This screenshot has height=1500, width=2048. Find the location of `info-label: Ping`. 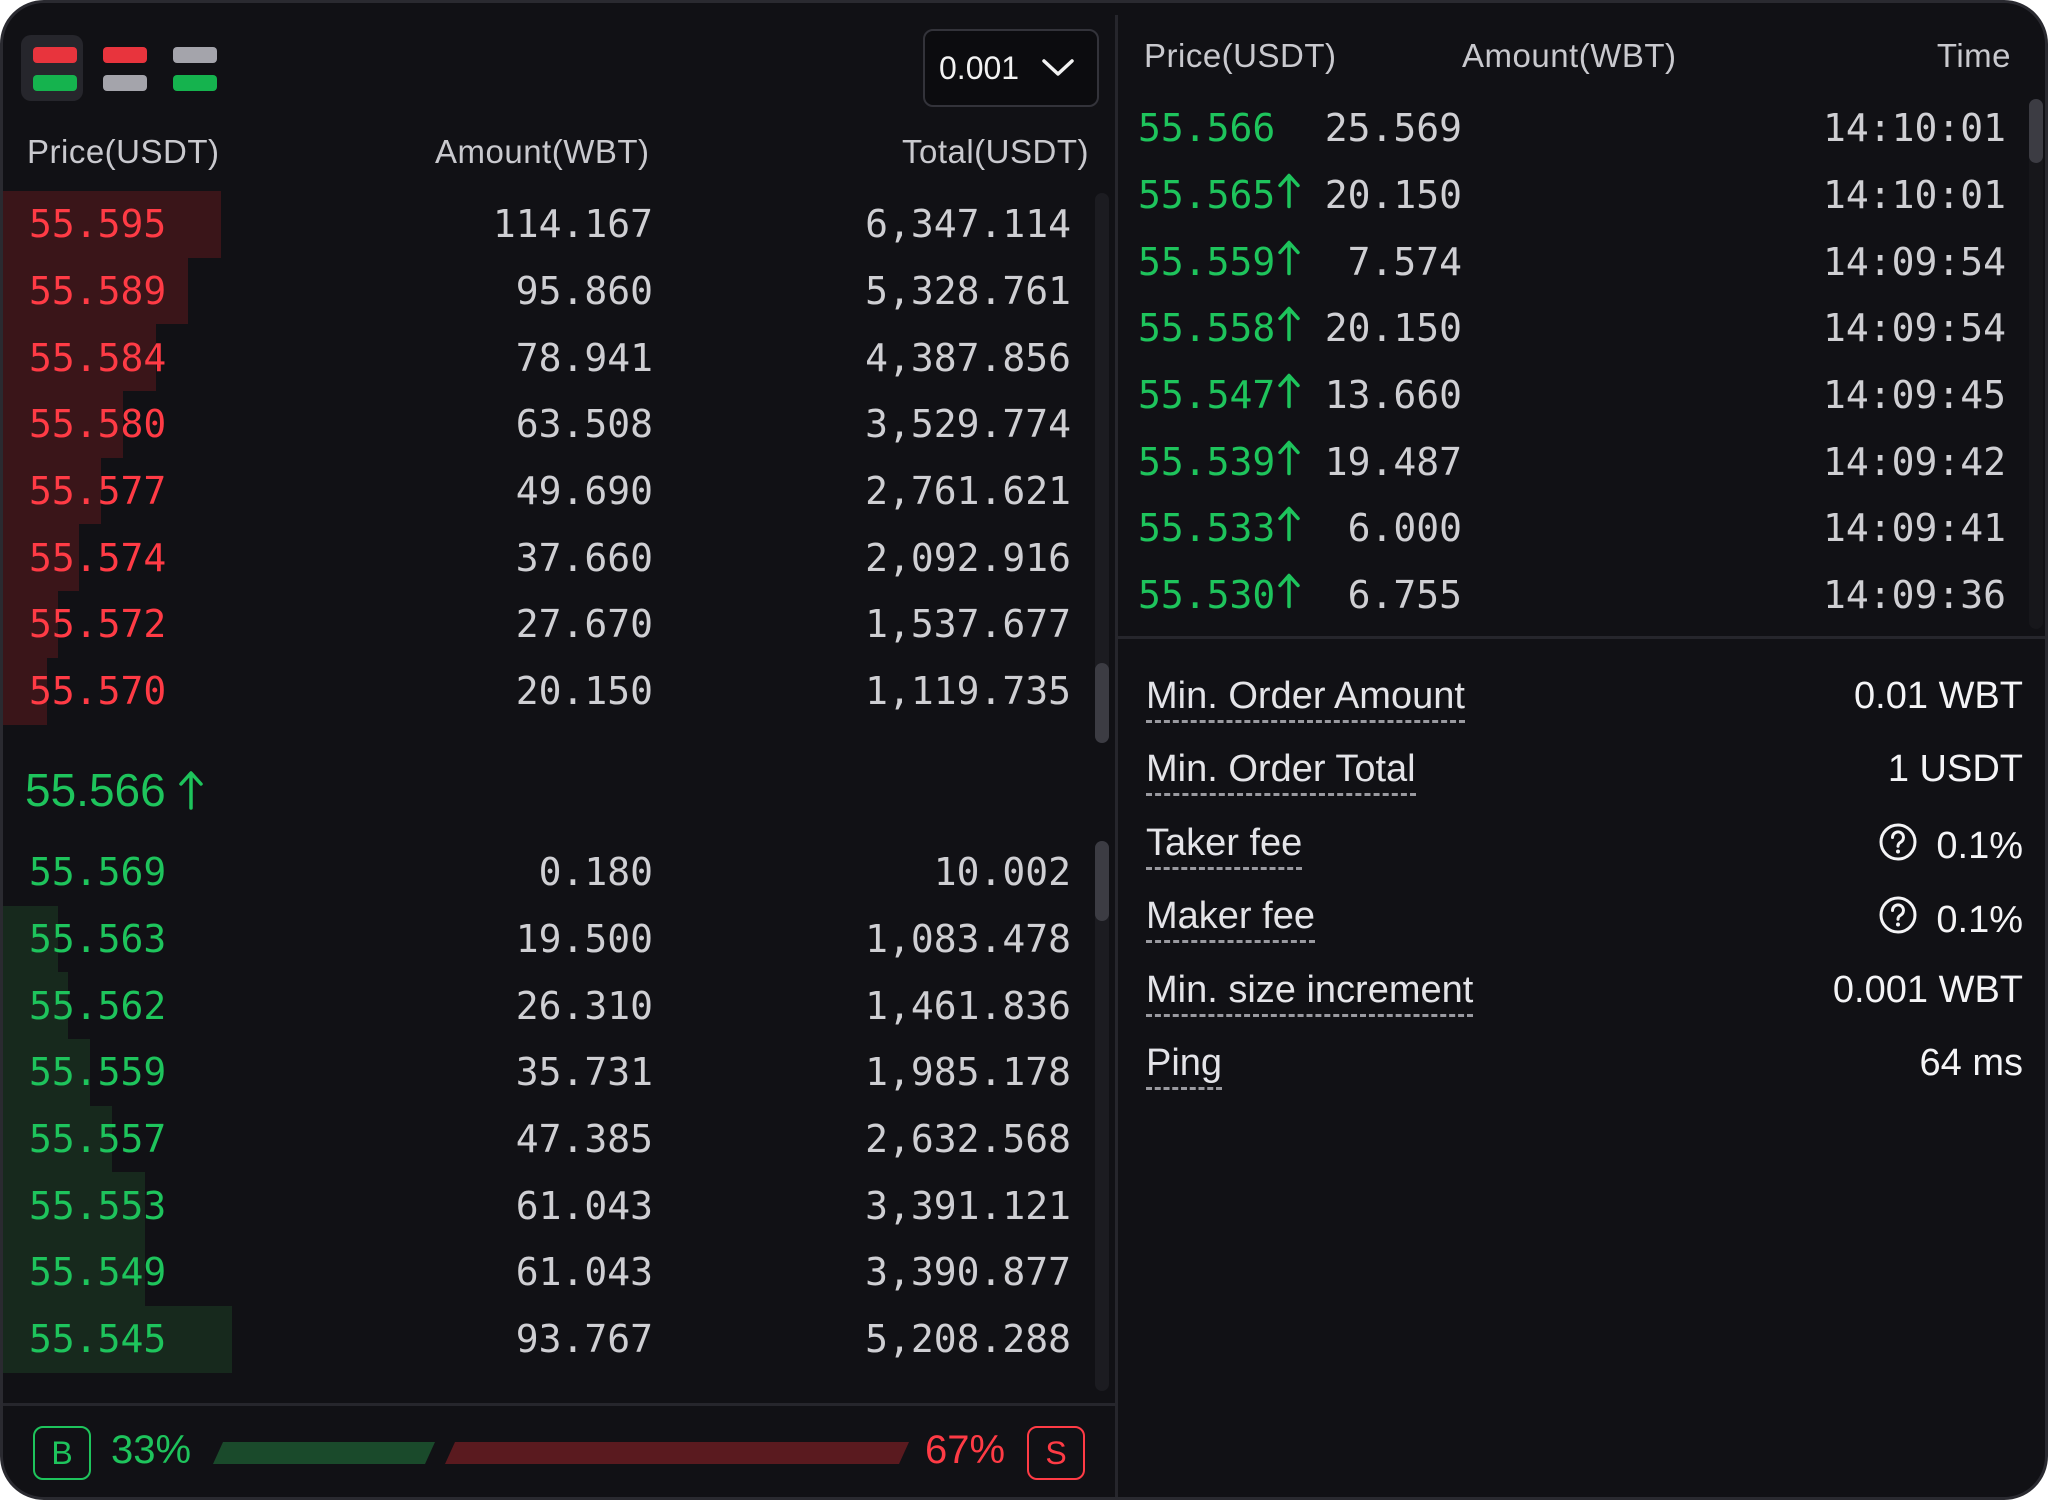

info-label: Ping is located at coordinates (1184, 1066).